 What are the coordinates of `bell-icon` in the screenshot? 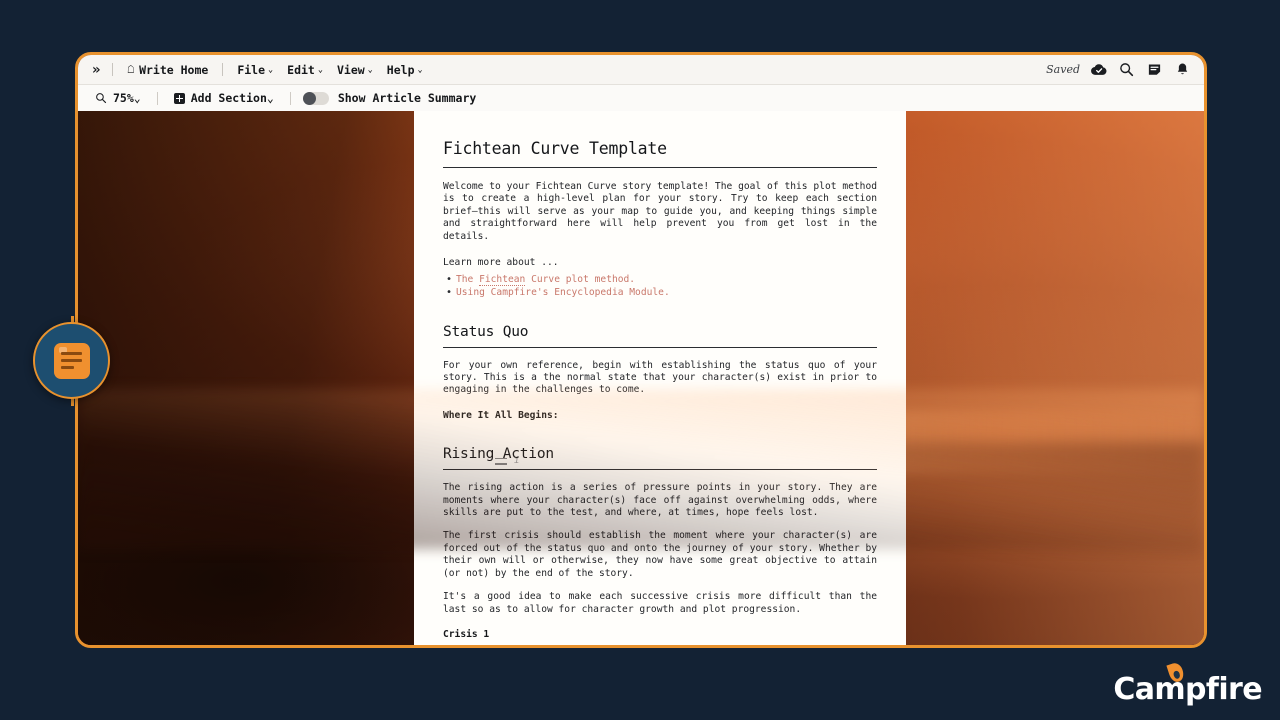 It's located at (1182, 69).